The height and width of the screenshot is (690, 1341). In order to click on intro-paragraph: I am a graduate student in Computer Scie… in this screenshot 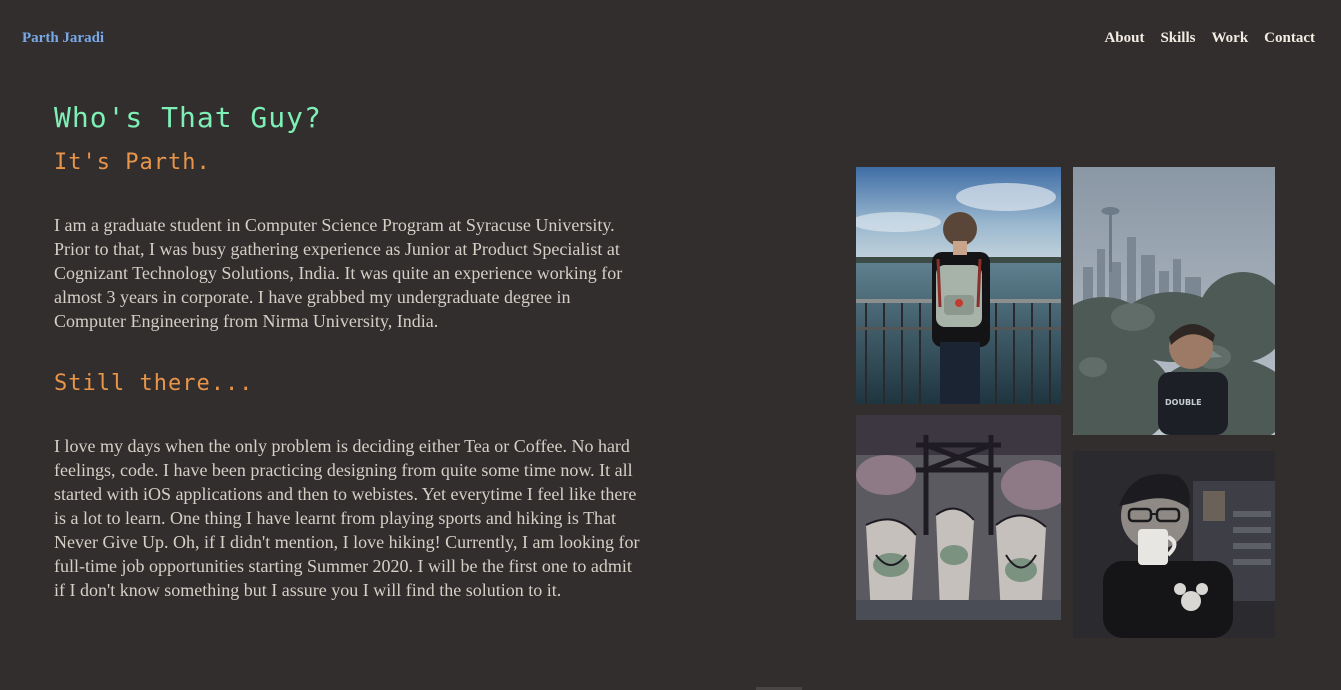, I will do `click(338, 273)`.